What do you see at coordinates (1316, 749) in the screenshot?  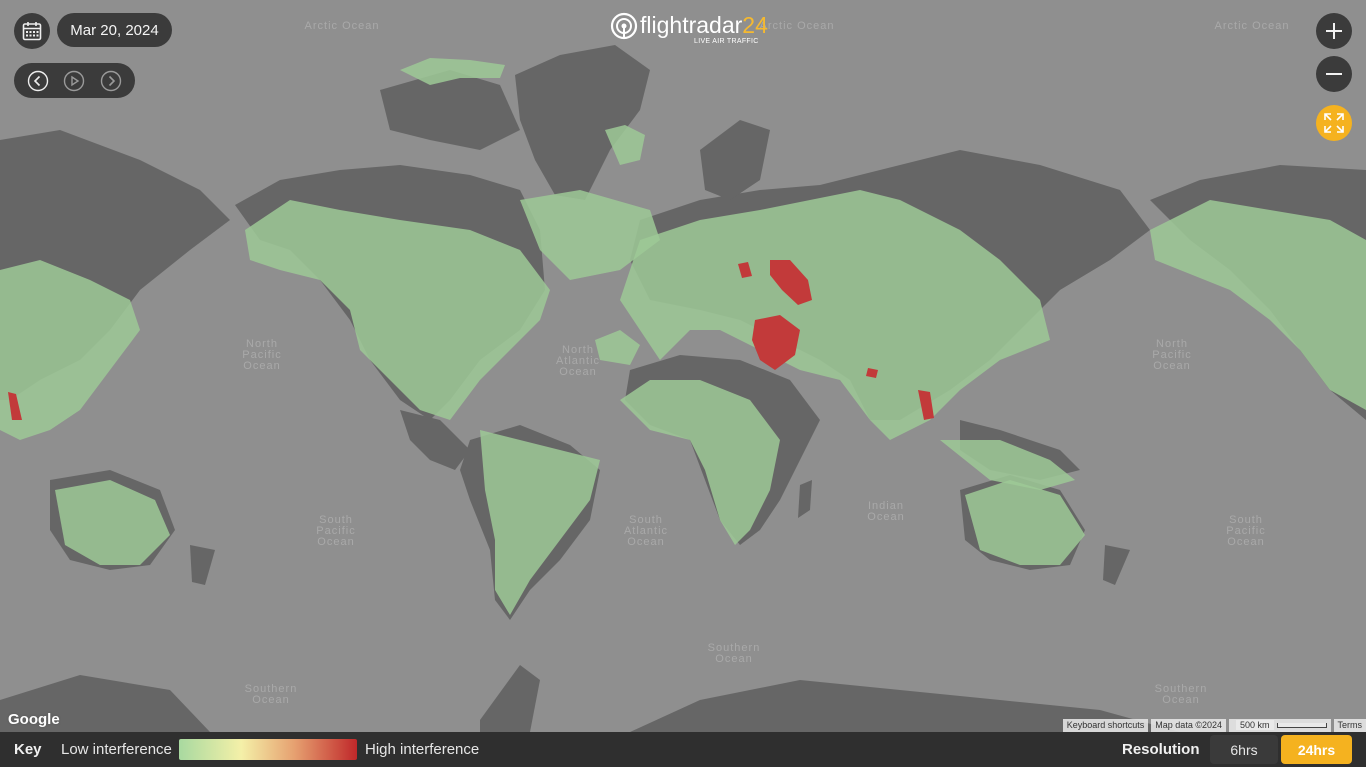 I see `resolution-24hrs-button: 24hrs` at bounding box center [1316, 749].